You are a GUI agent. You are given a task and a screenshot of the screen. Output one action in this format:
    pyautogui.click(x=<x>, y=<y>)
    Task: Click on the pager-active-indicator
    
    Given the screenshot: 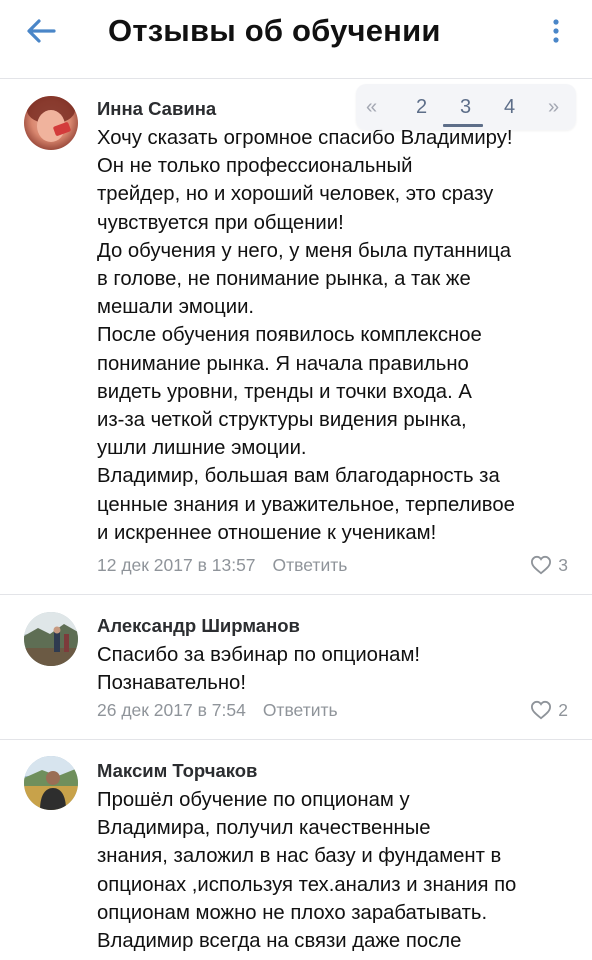 What is the action you would take?
    pyautogui.click(x=463, y=125)
    